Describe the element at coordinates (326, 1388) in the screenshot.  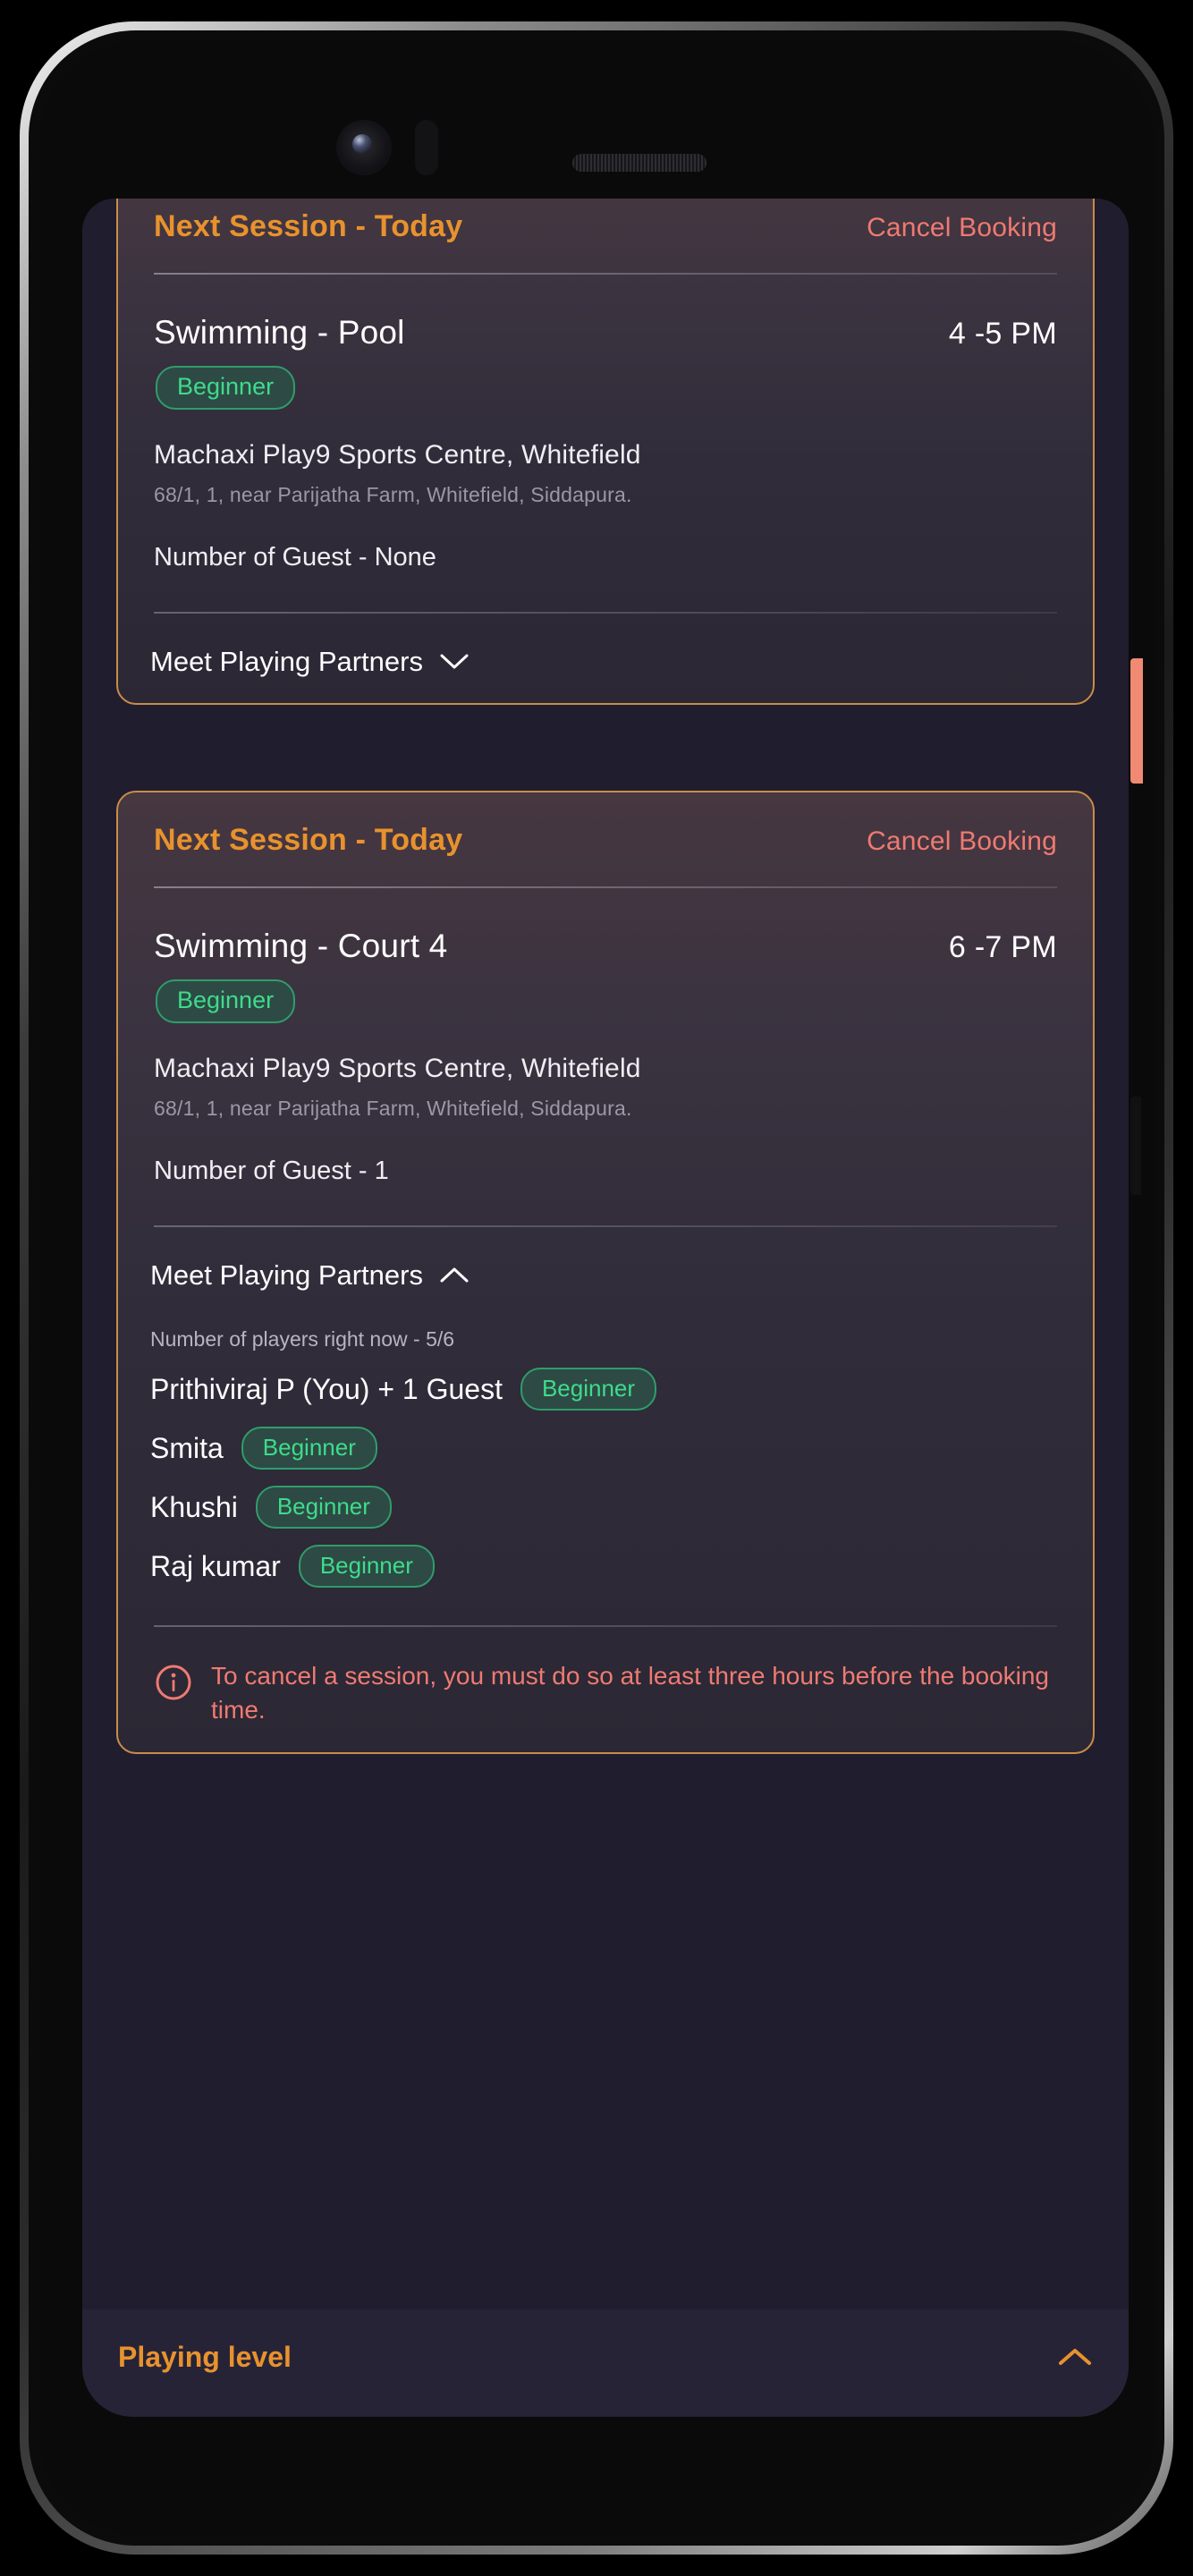
I see `player-name: Prithiviraj P (You) + 1 Guest` at that location.